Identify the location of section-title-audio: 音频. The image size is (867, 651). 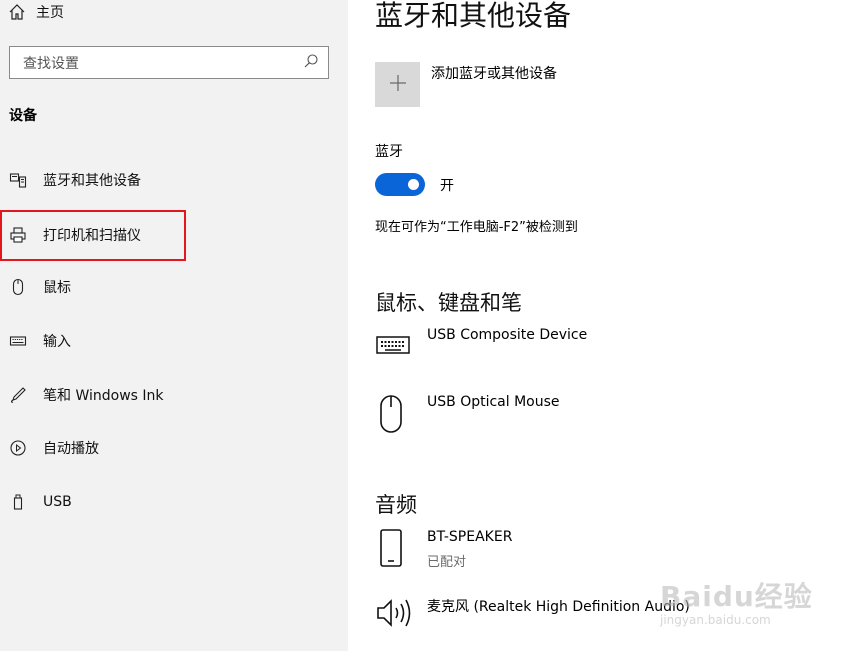
(396, 505).